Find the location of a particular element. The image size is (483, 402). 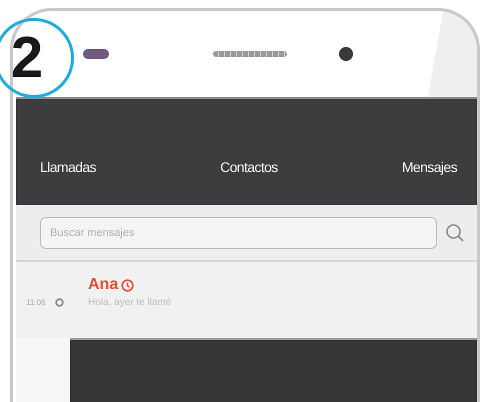

message-time: 11:06 is located at coordinates (36, 302).